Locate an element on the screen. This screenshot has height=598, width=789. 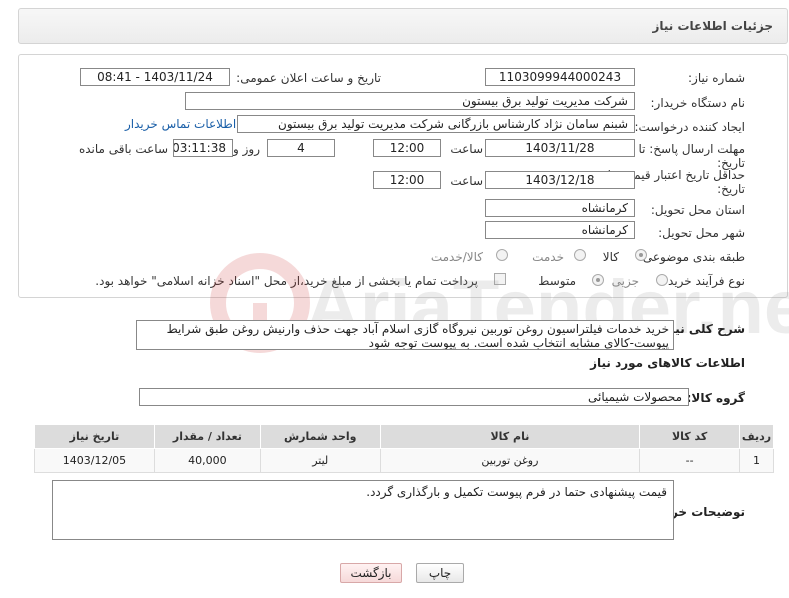
cell-quantity: 40,000 is located at coordinates (207, 460).